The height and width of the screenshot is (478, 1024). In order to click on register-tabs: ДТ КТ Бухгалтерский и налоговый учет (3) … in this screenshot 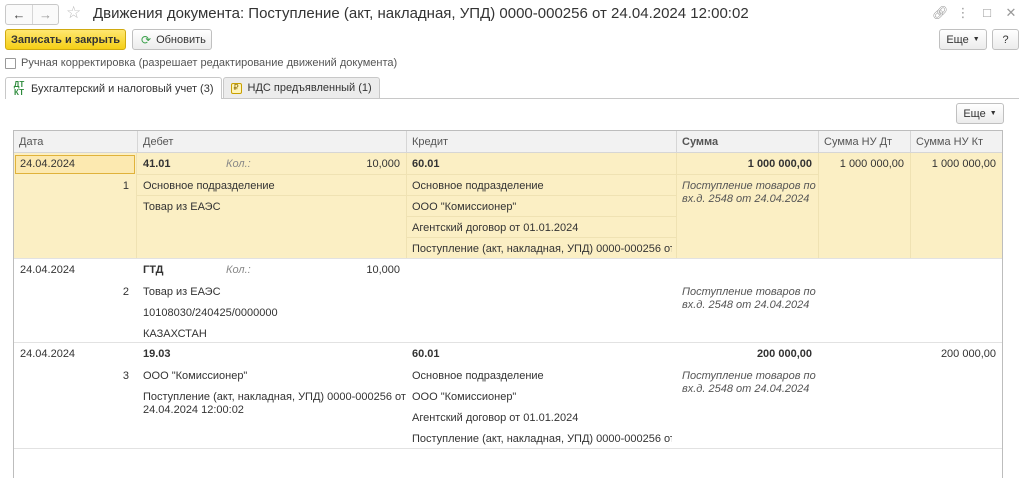, I will do `click(192, 88)`.